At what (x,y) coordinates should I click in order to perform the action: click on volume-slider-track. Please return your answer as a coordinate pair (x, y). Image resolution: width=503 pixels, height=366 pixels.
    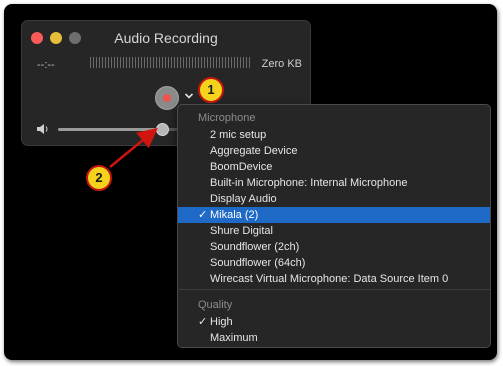
    Looking at the image, I should click on (110, 129).